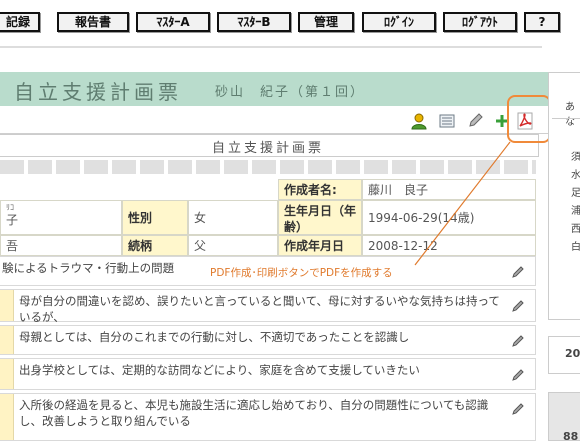 This screenshot has width=580, height=443. What do you see at coordinates (575, 193) in the screenshot?
I see `sidebar-line: 足` at bounding box center [575, 193].